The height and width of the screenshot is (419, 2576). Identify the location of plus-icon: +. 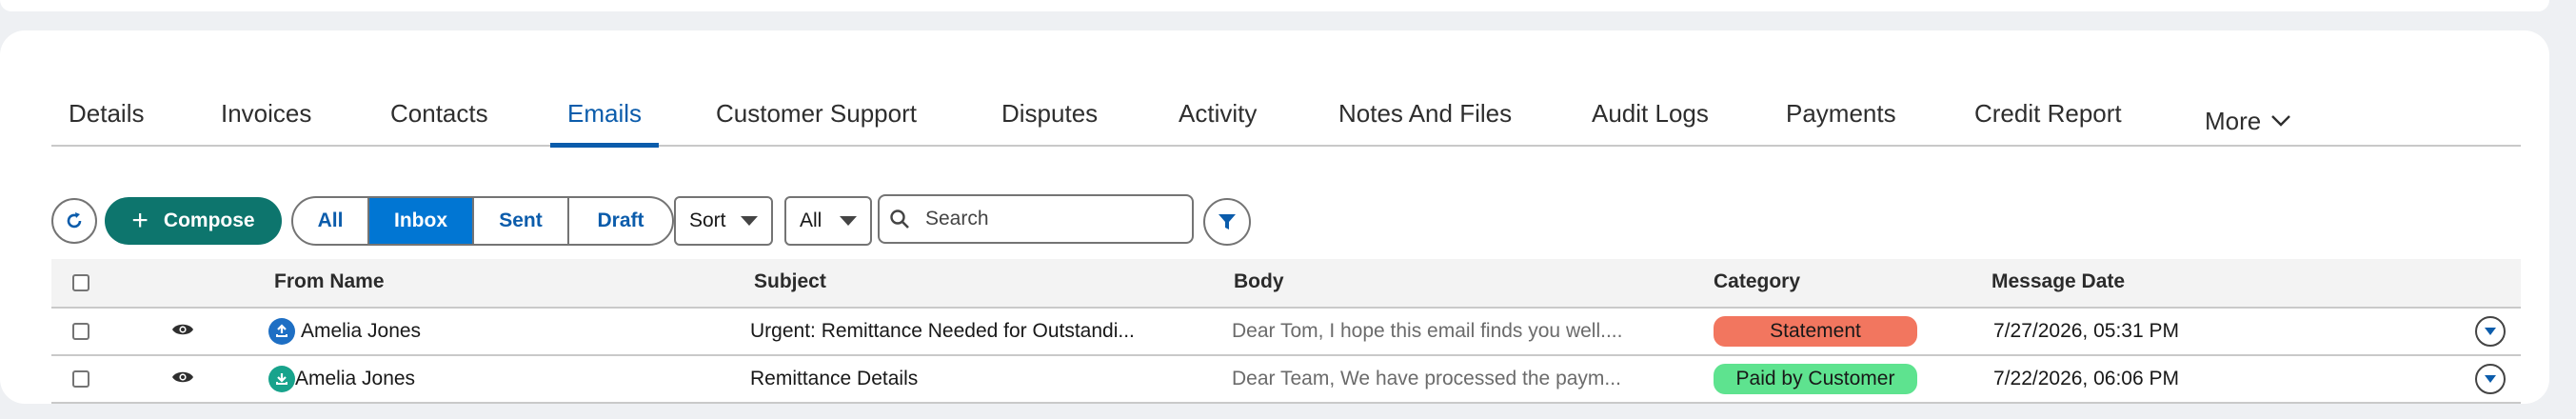
(140, 220).